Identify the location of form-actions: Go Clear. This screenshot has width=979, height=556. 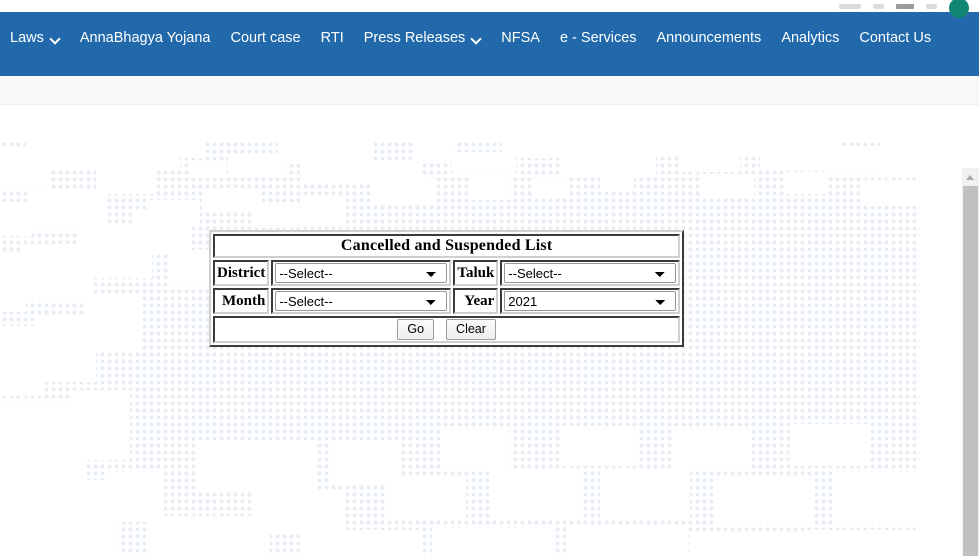
(447, 329).